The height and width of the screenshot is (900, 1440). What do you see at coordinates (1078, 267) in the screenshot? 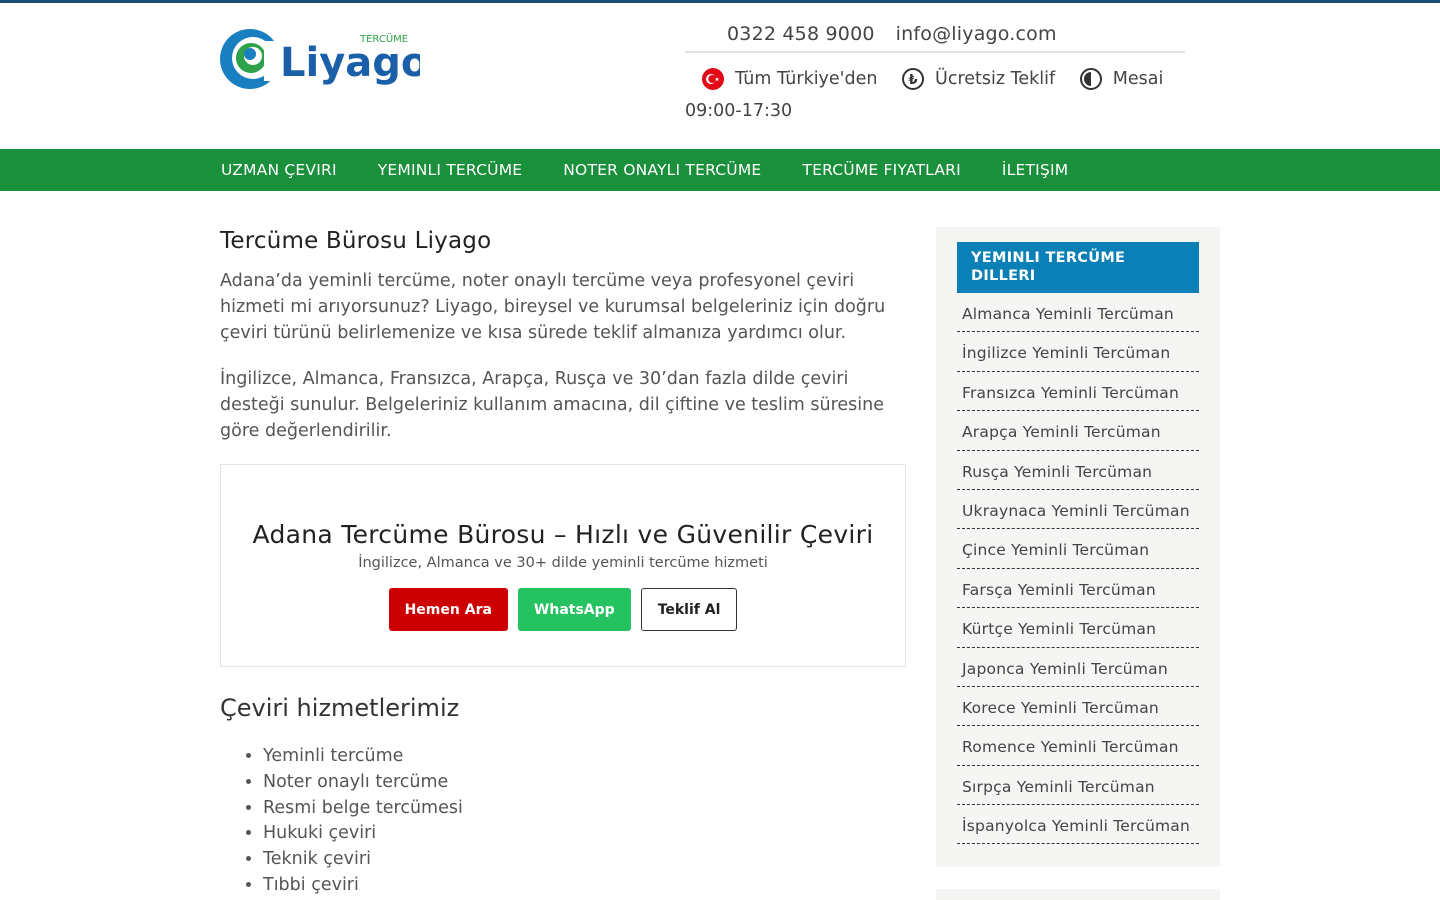
I see `sidebar-title: YEMINLI TERCÜME DILLERI` at bounding box center [1078, 267].